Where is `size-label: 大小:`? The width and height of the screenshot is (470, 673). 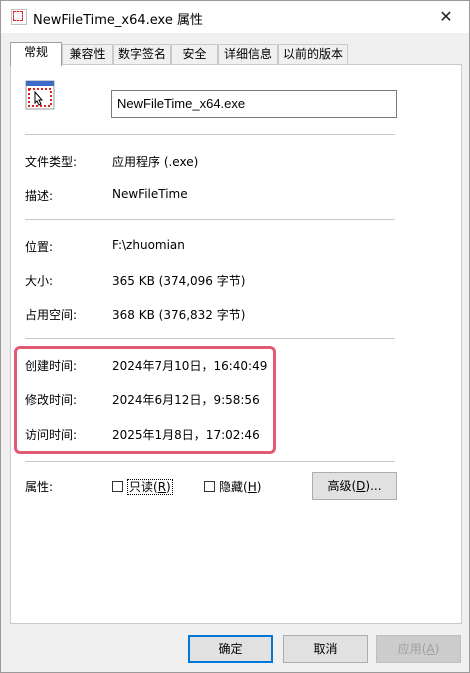
size-label: 大小: is located at coordinates (39, 281).